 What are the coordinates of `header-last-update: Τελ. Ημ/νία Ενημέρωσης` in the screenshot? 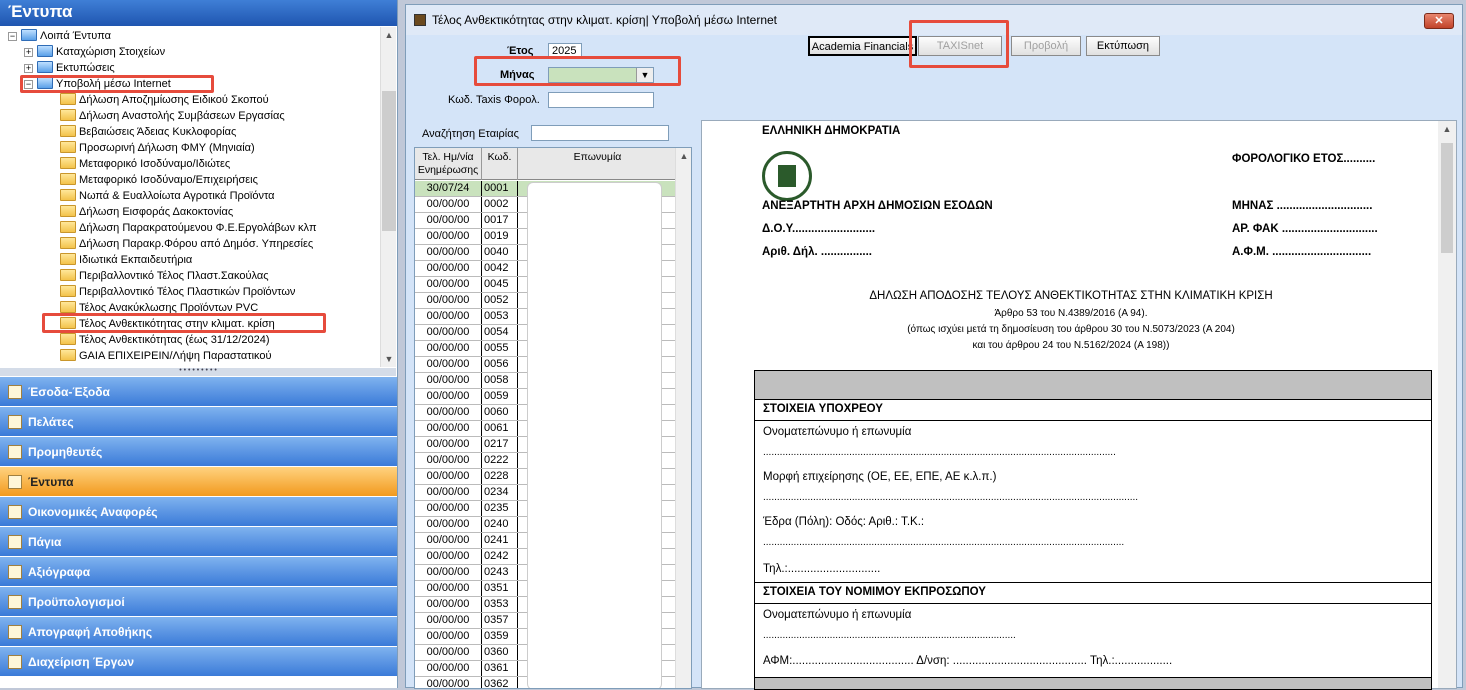 It's located at (448, 164).